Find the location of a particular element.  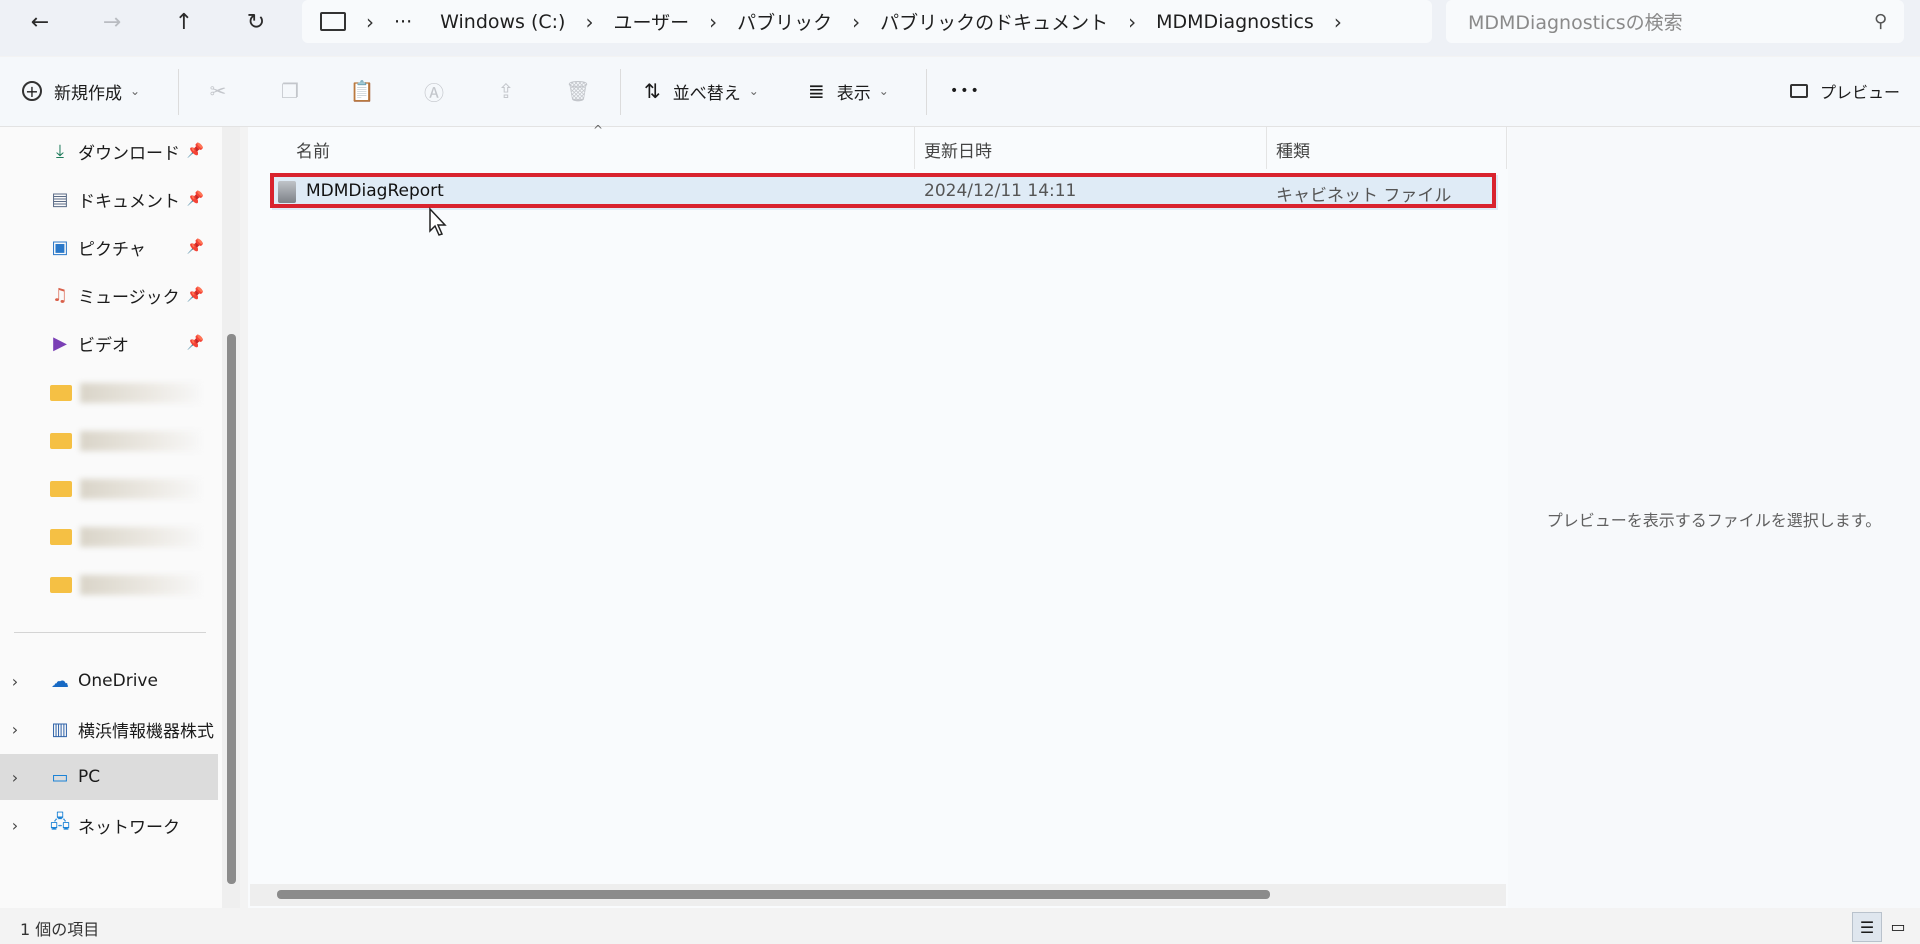

paste-icon: 📋 is located at coordinates (362, 91).